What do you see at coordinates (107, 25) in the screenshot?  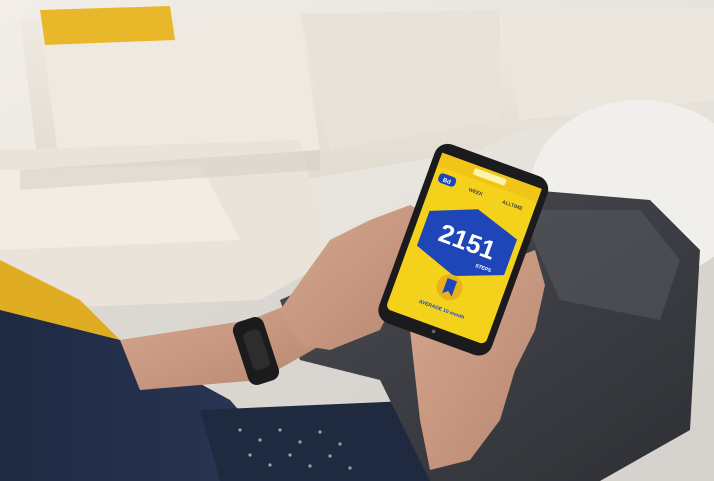 I see `cushion-top` at bounding box center [107, 25].